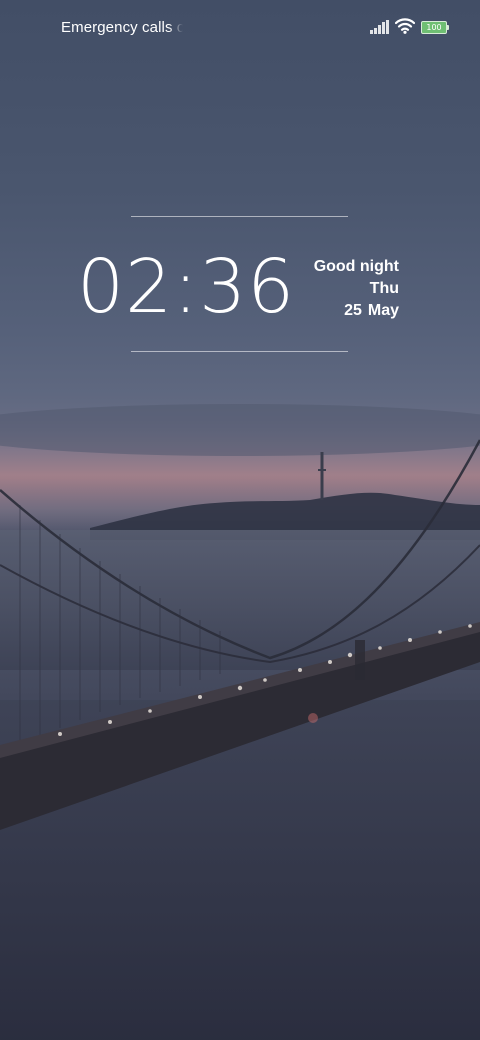 Image resolution: width=480 pixels, height=1040 pixels. I want to click on clock-divider-top, so click(239, 216).